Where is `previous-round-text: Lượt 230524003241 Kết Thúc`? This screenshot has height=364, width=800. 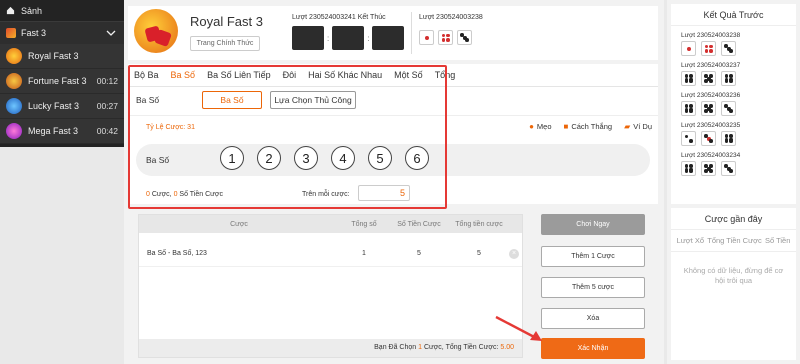
previous-round-text: Lượt 230524003241 Kết Thúc is located at coordinates (339, 17).